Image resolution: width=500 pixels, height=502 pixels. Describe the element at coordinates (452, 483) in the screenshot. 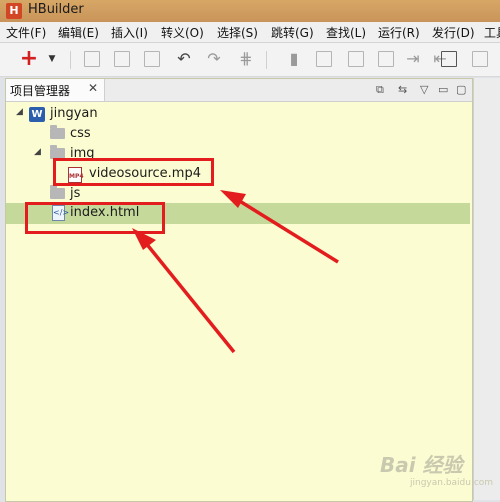

I see `watermark-url: jingyan.baidu.com` at that location.